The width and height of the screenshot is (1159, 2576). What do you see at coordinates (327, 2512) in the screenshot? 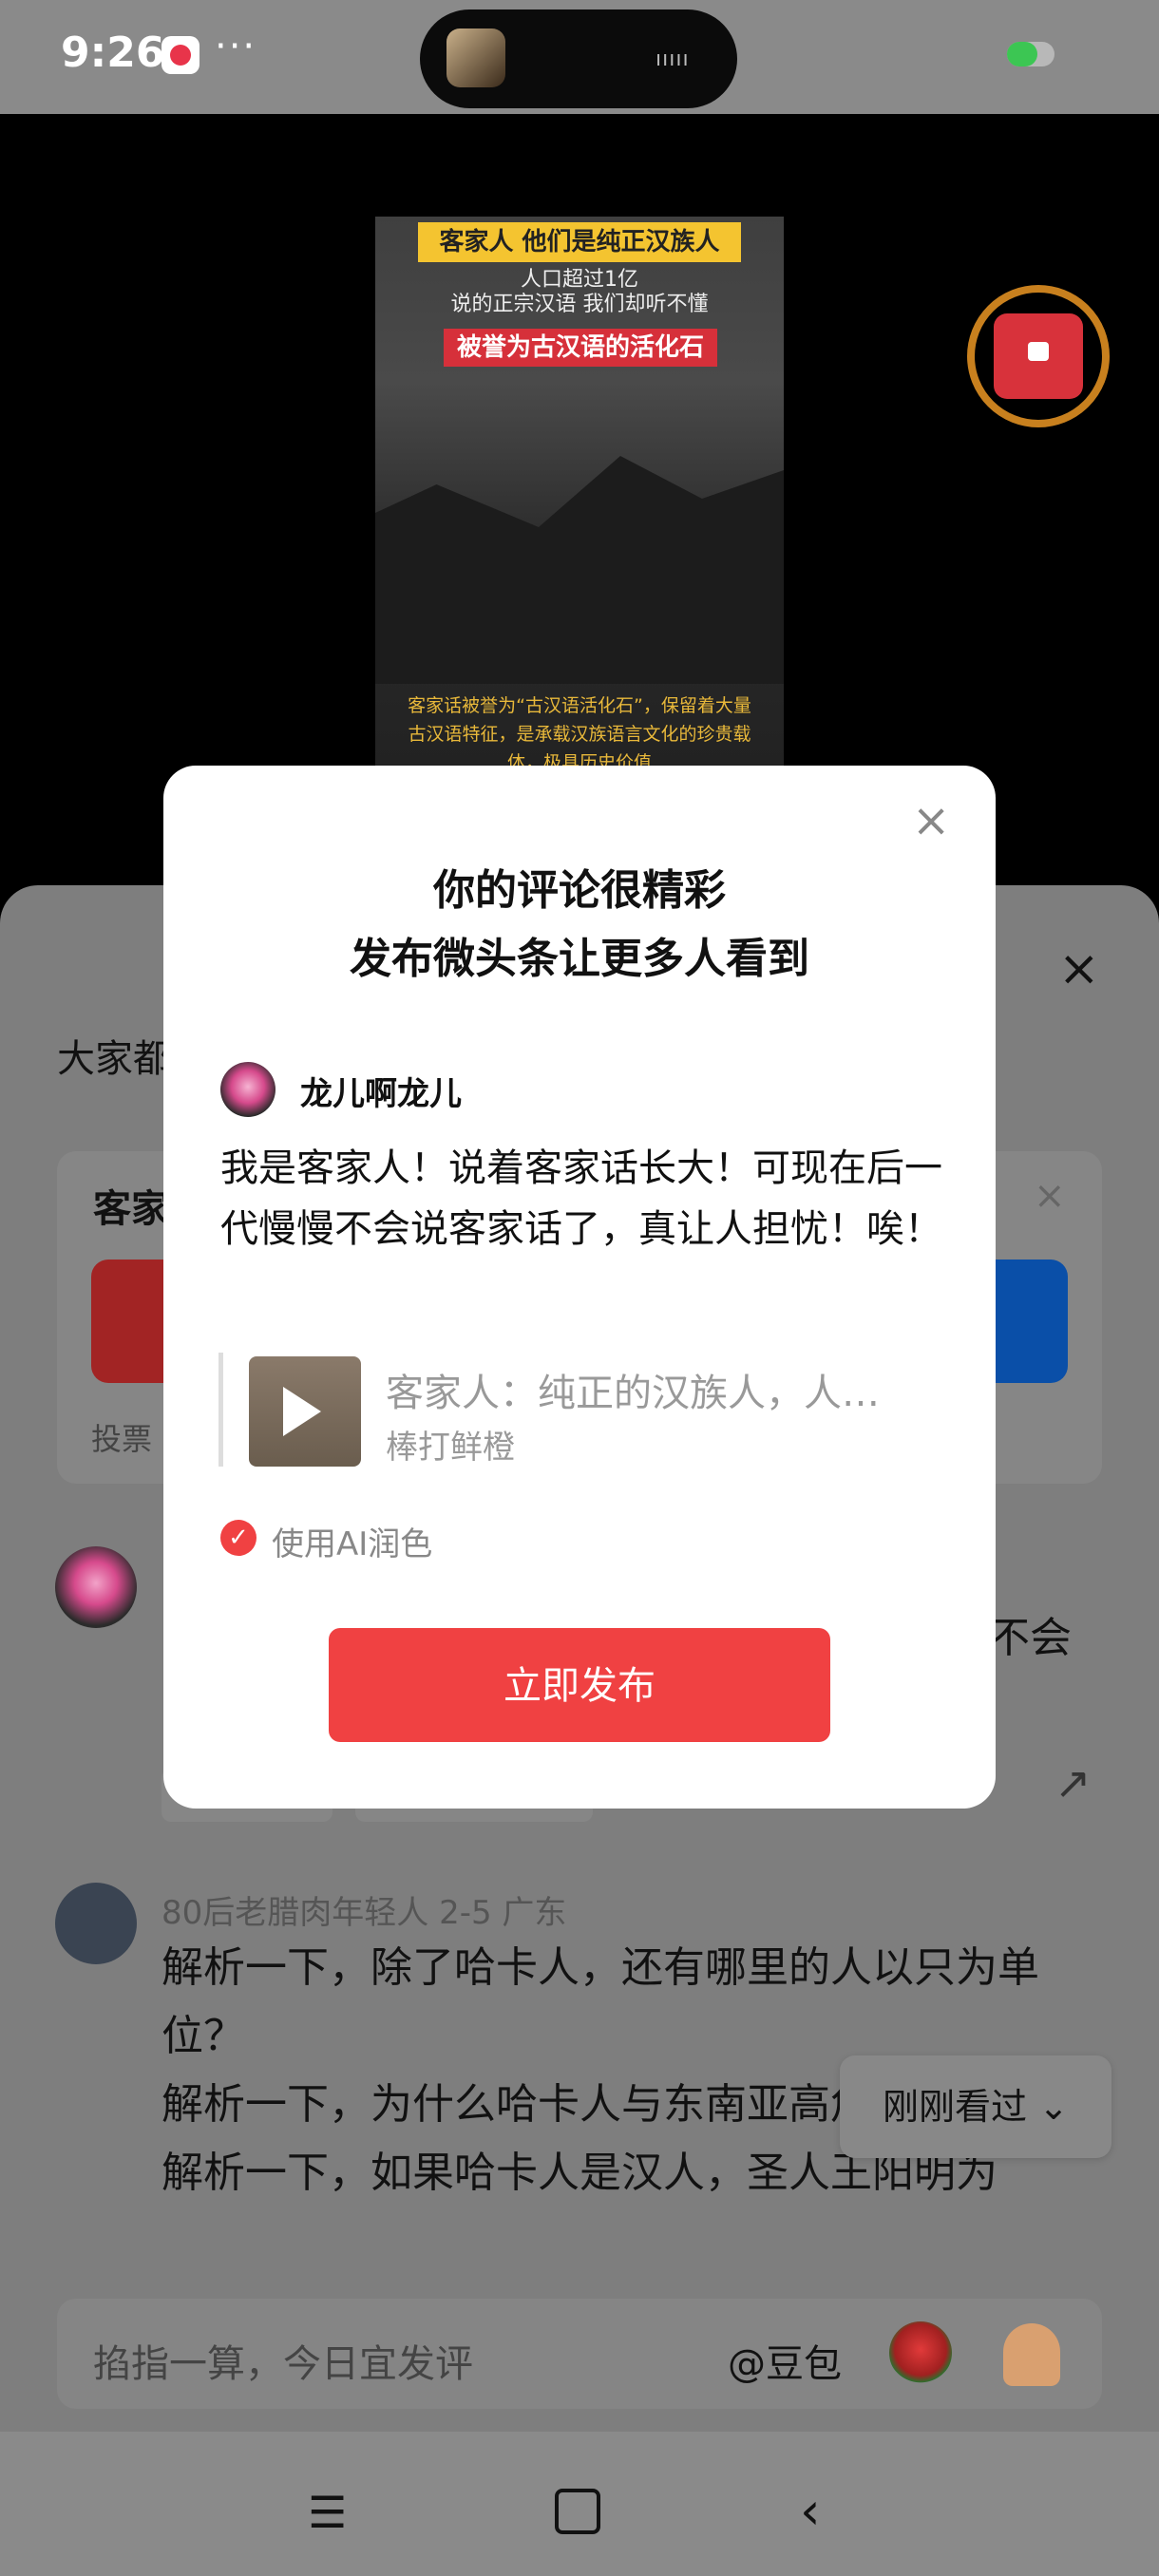
I see `recent-apps-icon: ☰` at bounding box center [327, 2512].